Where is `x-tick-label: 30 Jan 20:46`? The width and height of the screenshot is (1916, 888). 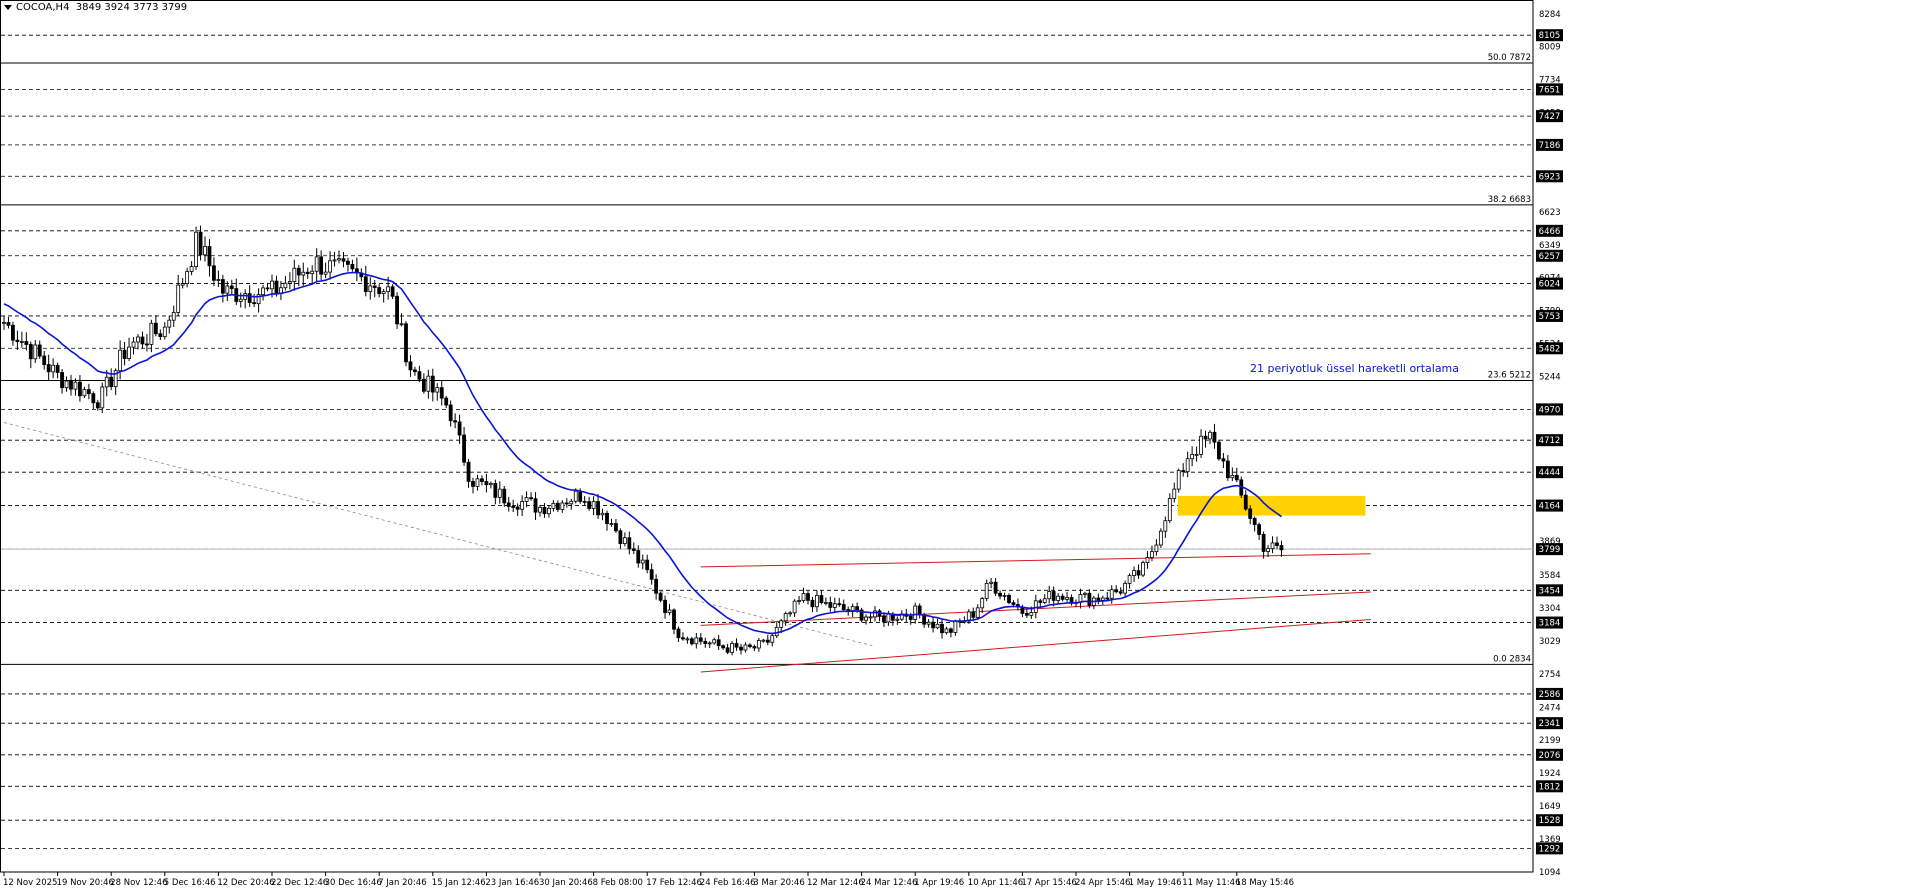
x-tick-label: 30 Jan 20:46 is located at coordinates (566, 883).